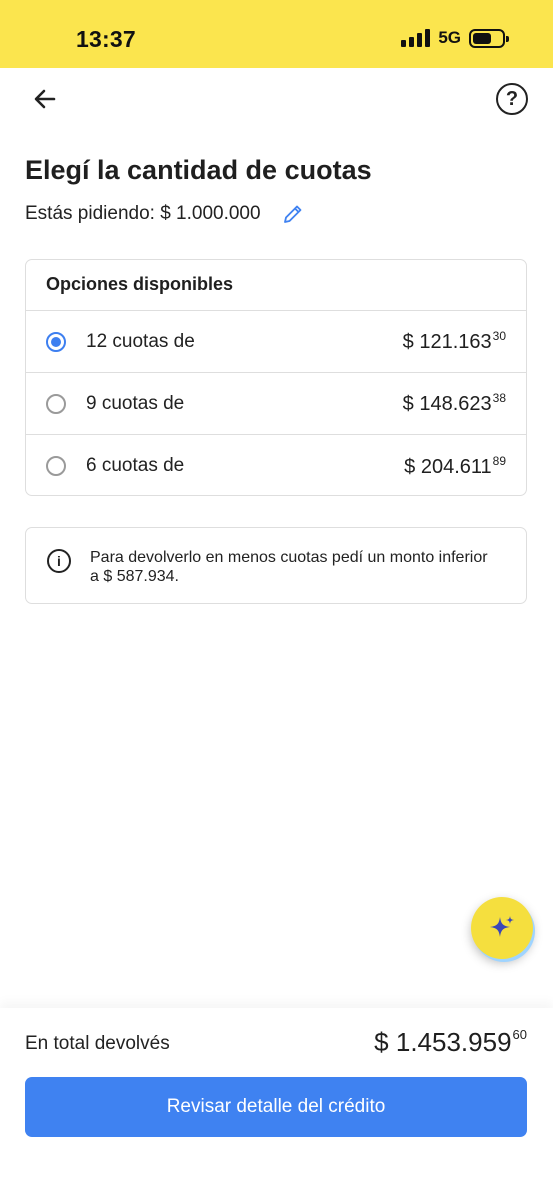 This screenshot has height=1200, width=553. I want to click on signal-icon, so click(416, 38).